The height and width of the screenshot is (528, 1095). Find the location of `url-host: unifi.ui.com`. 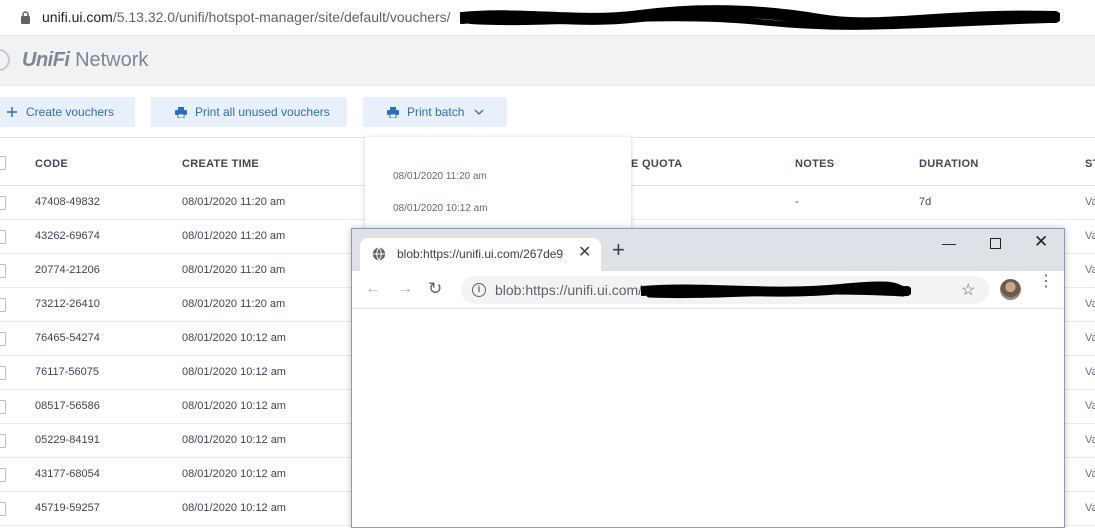

url-host: unifi.ui.com is located at coordinates (77, 17).